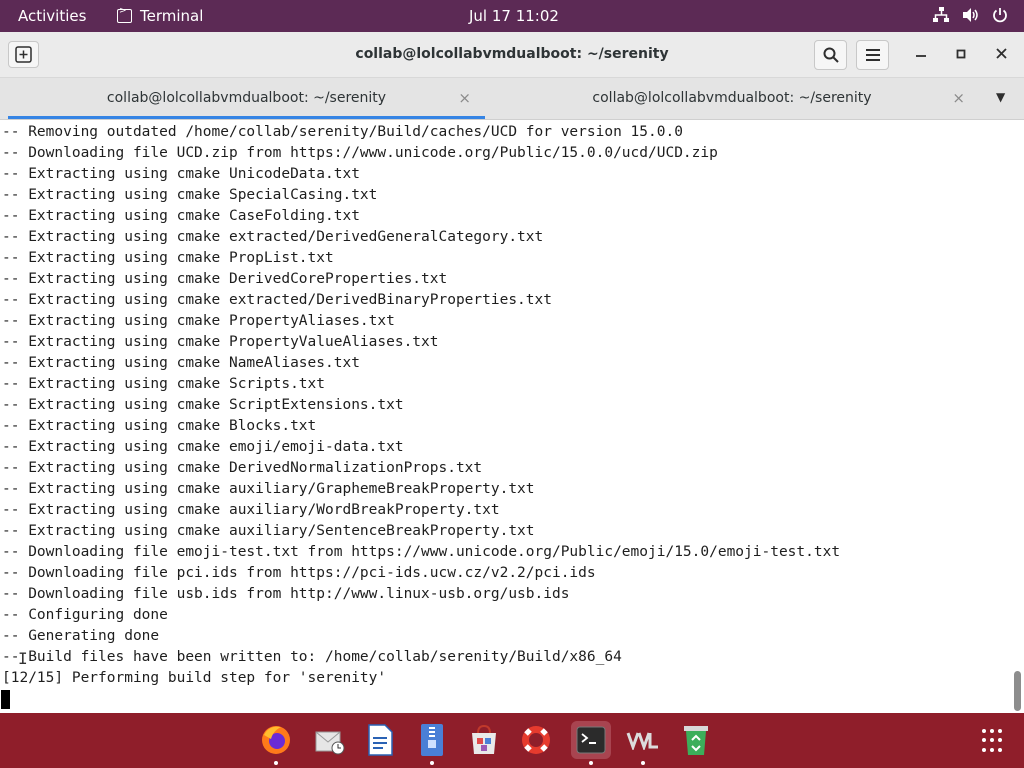  What do you see at coordinates (124, 14) in the screenshot?
I see `terminal-app-icon` at bounding box center [124, 14].